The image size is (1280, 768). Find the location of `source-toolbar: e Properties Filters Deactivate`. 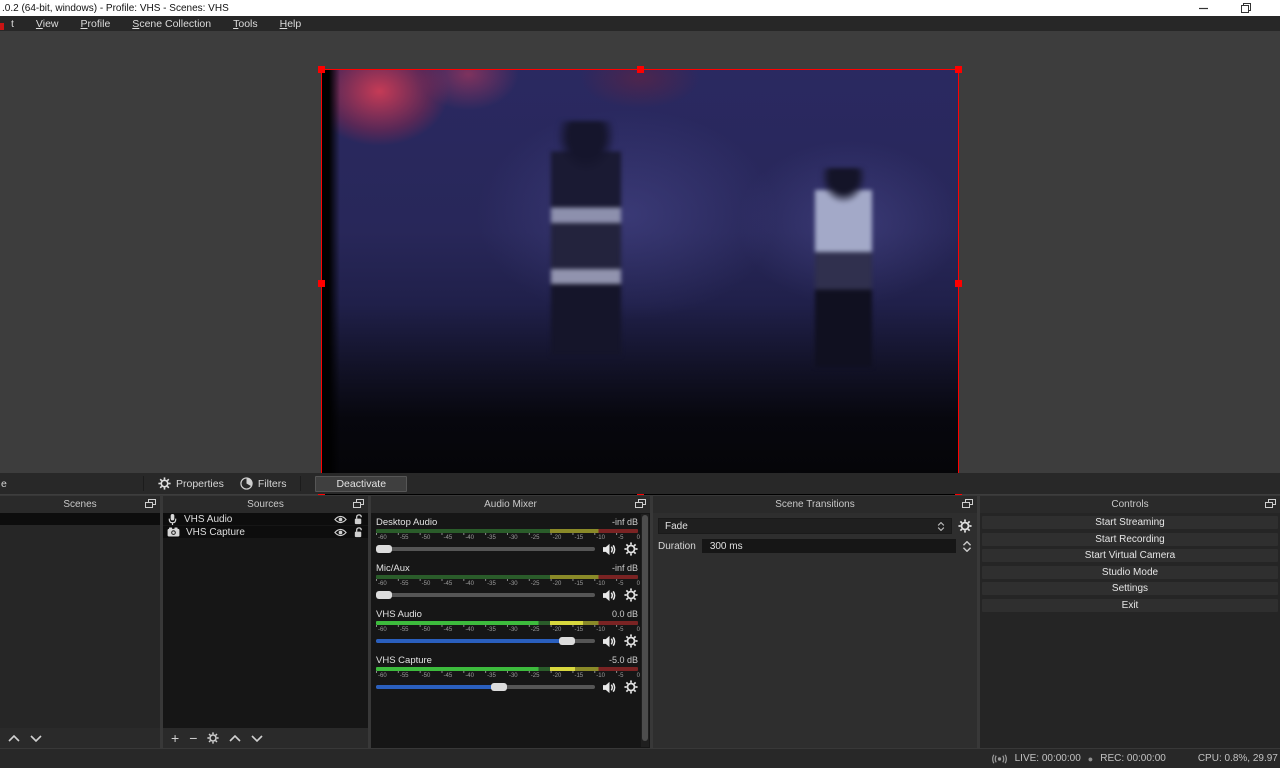

source-toolbar: e Properties Filters Deactivate is located at coordinates (640, 483).